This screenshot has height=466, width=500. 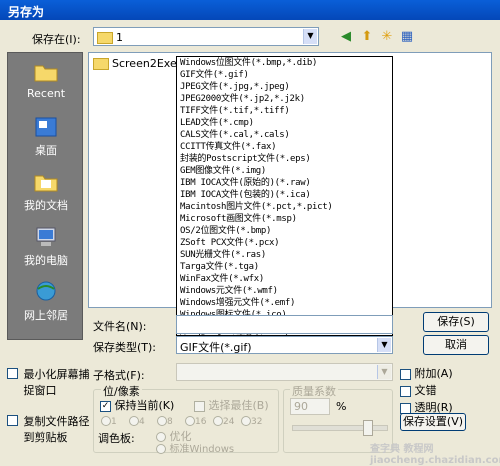 I want to click on file-type-option: GIF文件(*.gif), so click(x=284, y=75).